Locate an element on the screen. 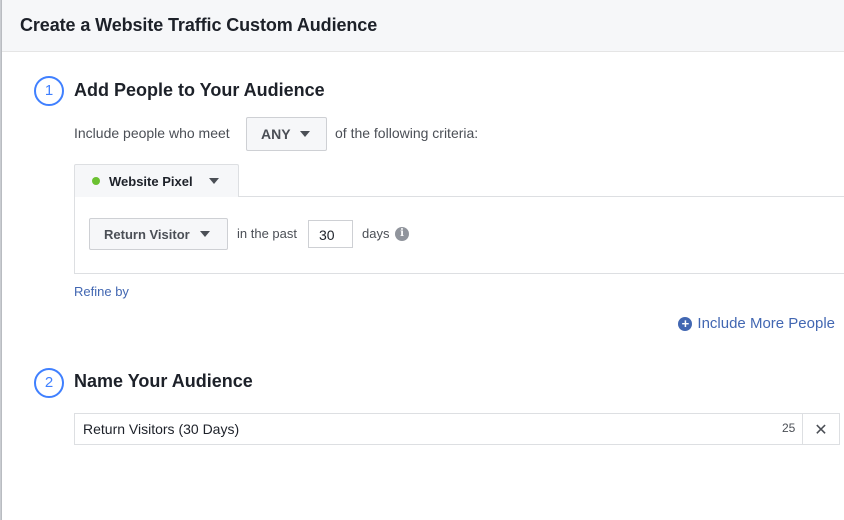 This screenshot has width=844, height=520. audience-name-input: Return Visitors (30 Days) is located at coordinates (438, 429).